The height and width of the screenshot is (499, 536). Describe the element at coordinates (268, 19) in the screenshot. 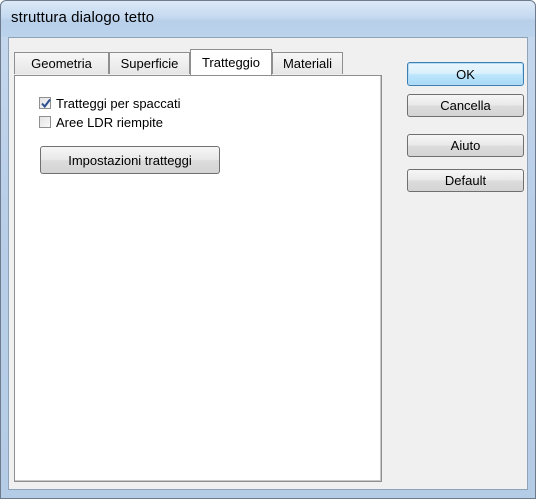

I see `title-bar: struttura dialogo tetto` at that location.